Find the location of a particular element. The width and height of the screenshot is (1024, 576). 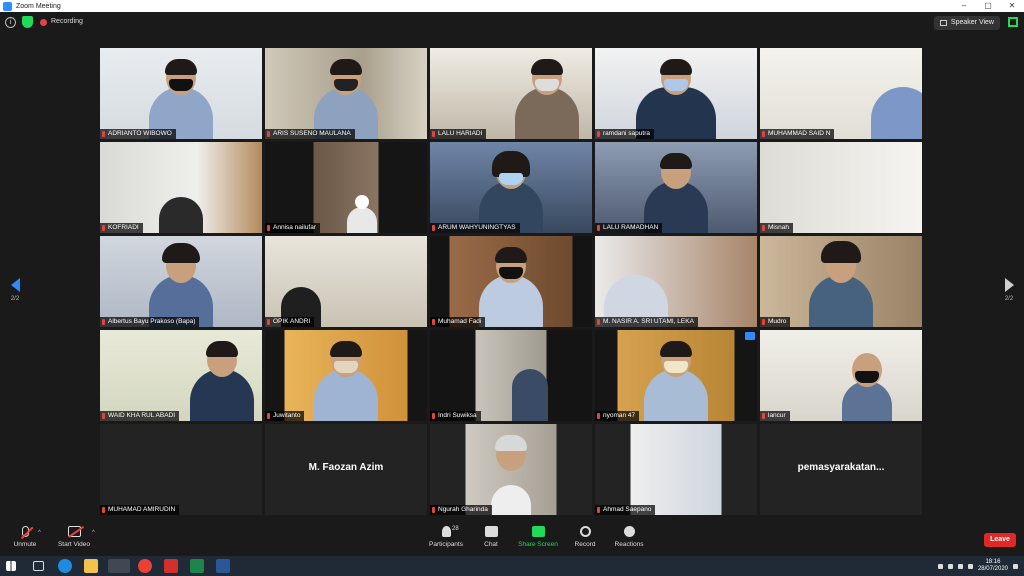

chrome-browser-icon is located at coordinates (145, 566).